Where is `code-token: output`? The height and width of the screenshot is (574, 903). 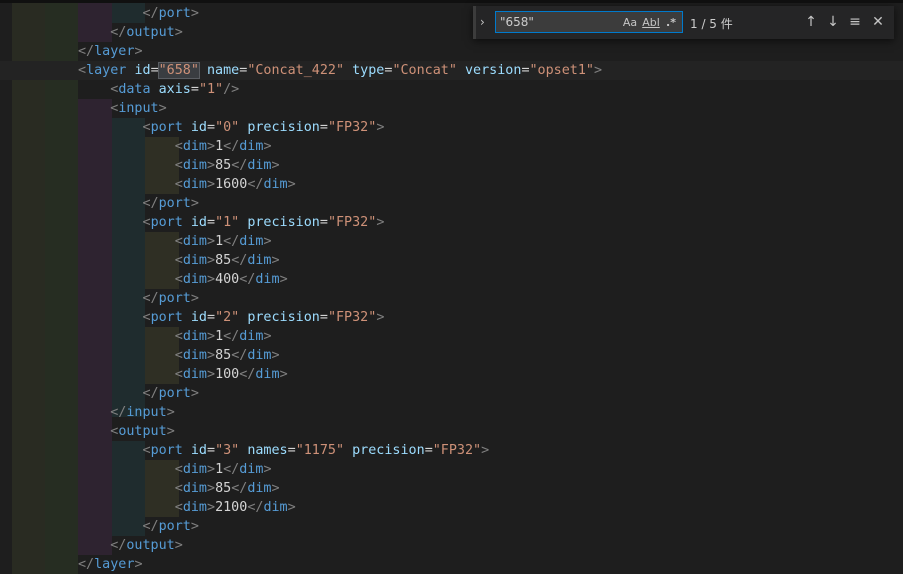 code-token: output is located at coordinates (150, 32).